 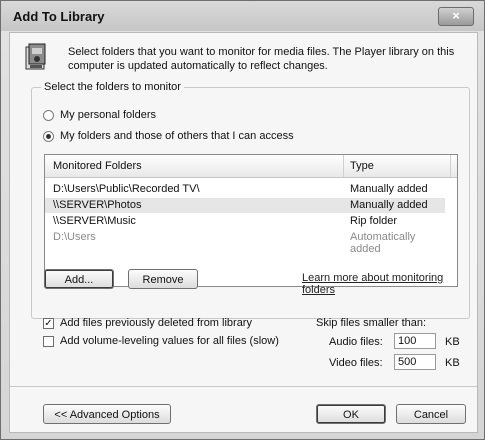 I want to click on remove-folder-button: Remove, so click(x=163, y=279).